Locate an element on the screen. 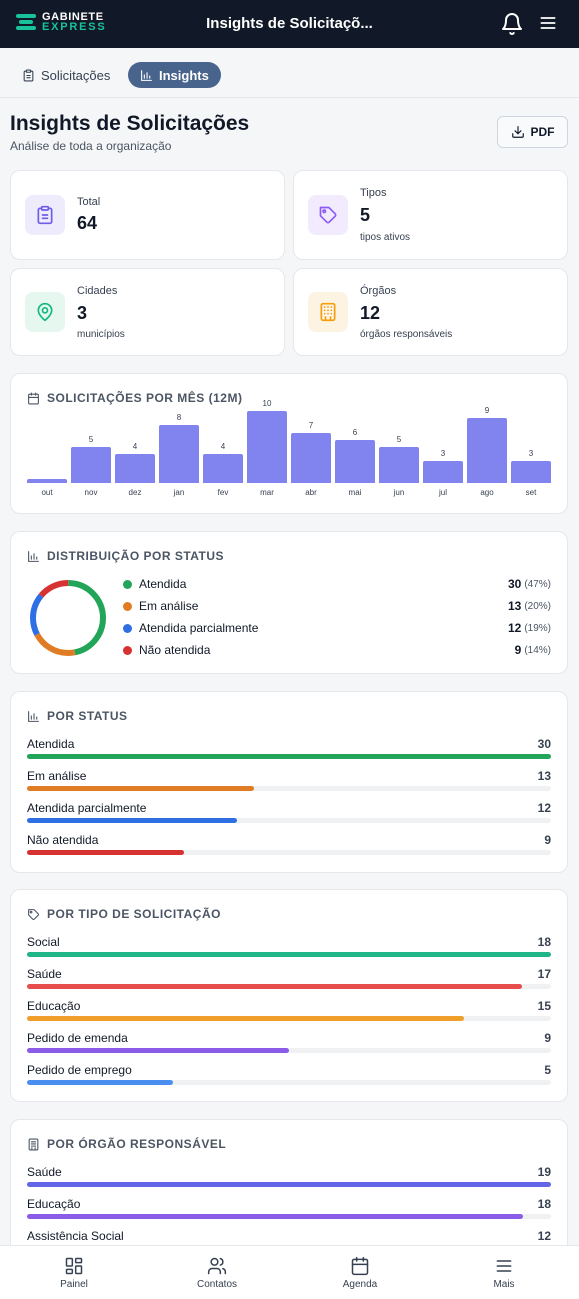  pdf-export-button: PDF is located at coordinates (532, 132).